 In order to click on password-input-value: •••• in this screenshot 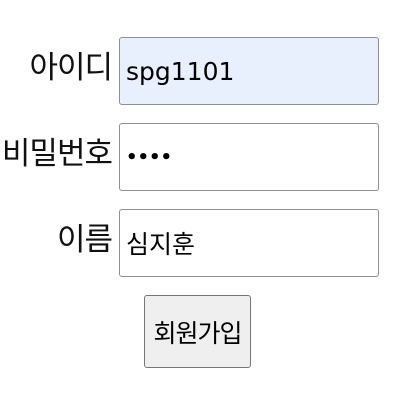, I will do `click(149, 157)`.